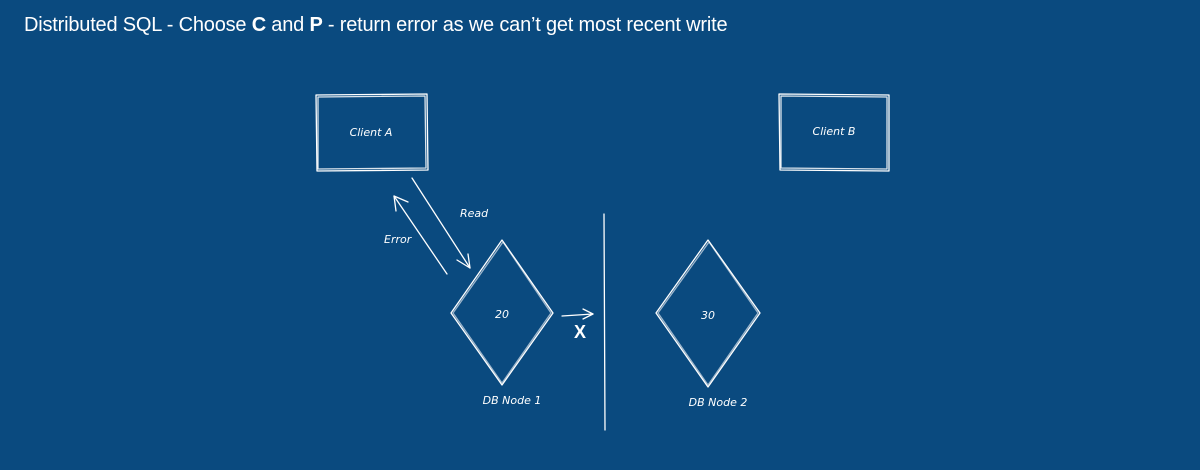 The image size is (1200, 470). What do you see at coordinates (580, 332) in the screenshot?
I see `blocked-mark: X` at bounding box center [580, 332].